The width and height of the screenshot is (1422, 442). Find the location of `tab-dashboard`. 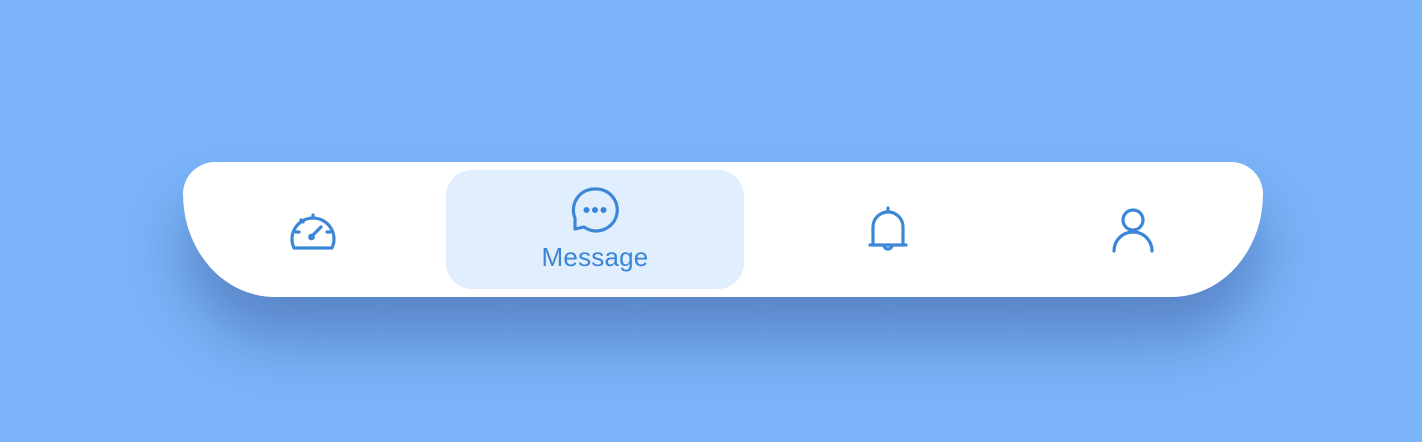

tab-dashboard is located at coordinates (313, 229).